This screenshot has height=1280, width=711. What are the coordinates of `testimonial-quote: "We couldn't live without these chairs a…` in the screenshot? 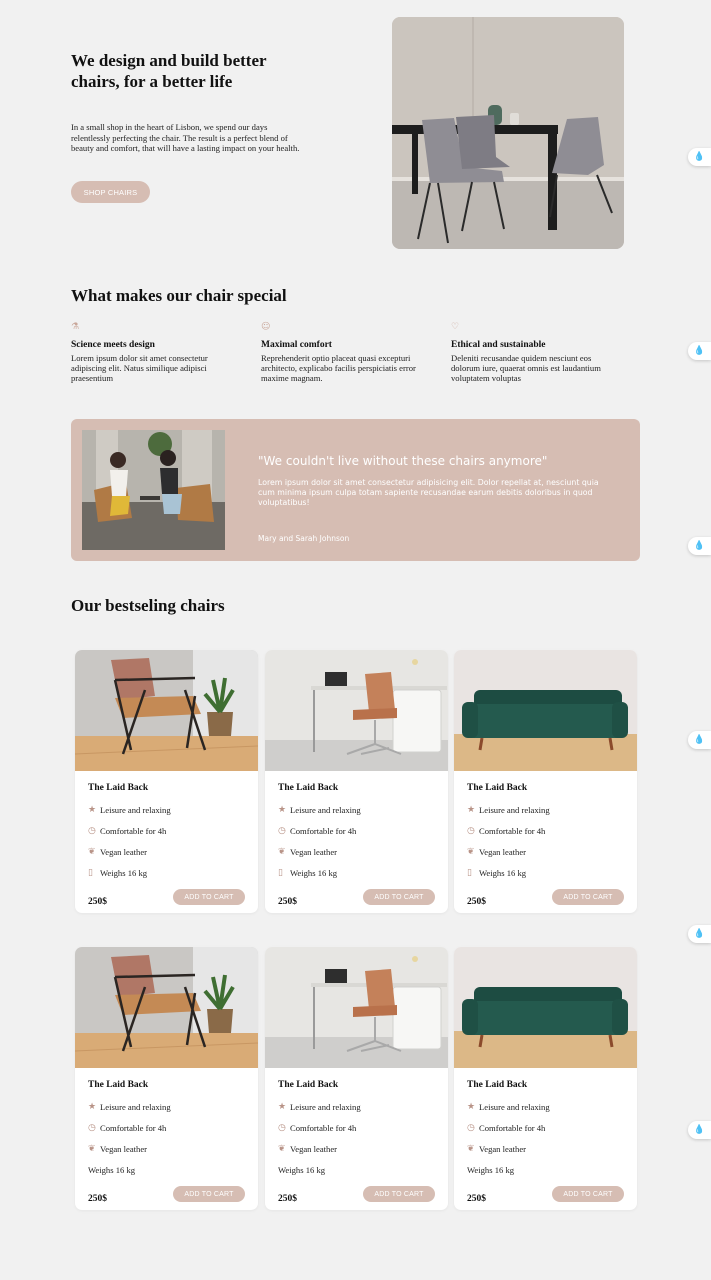 It's located at (403, 461).